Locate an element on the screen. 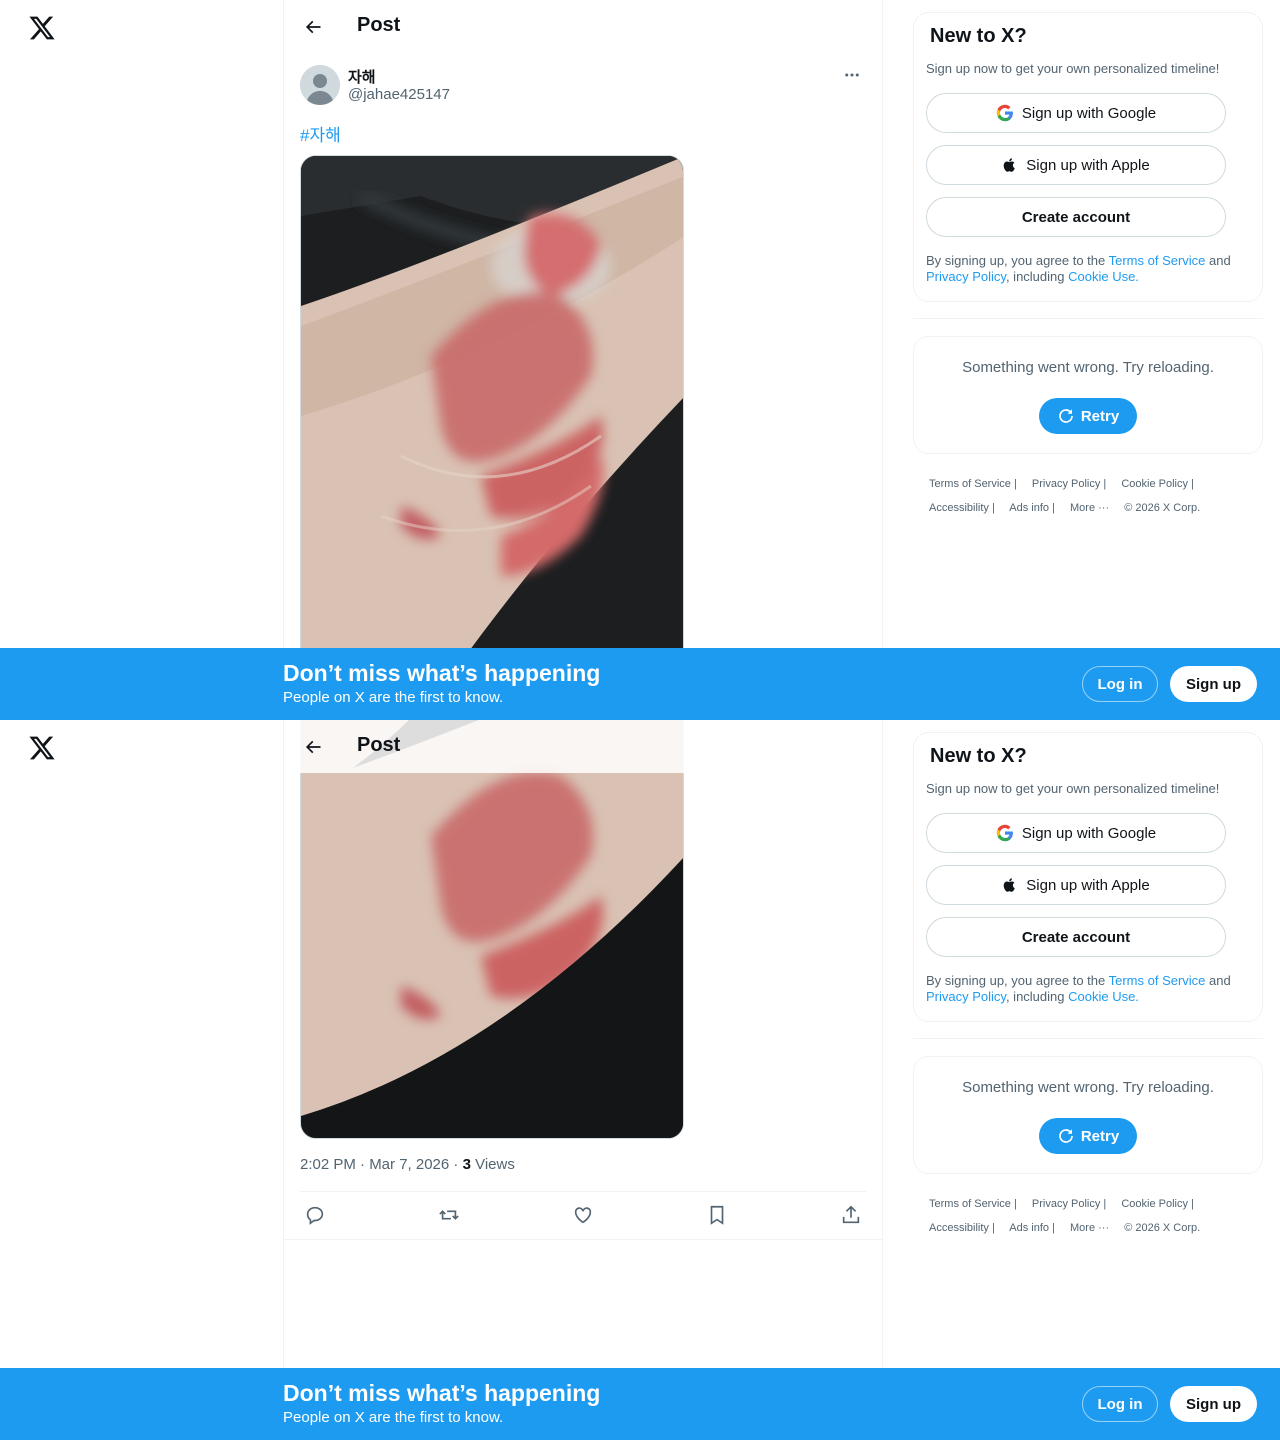 The height and width of the screenshot is (1440, 1280). banner-subtitle: People on X are the first to know. is located at coordinates (393, 1417).